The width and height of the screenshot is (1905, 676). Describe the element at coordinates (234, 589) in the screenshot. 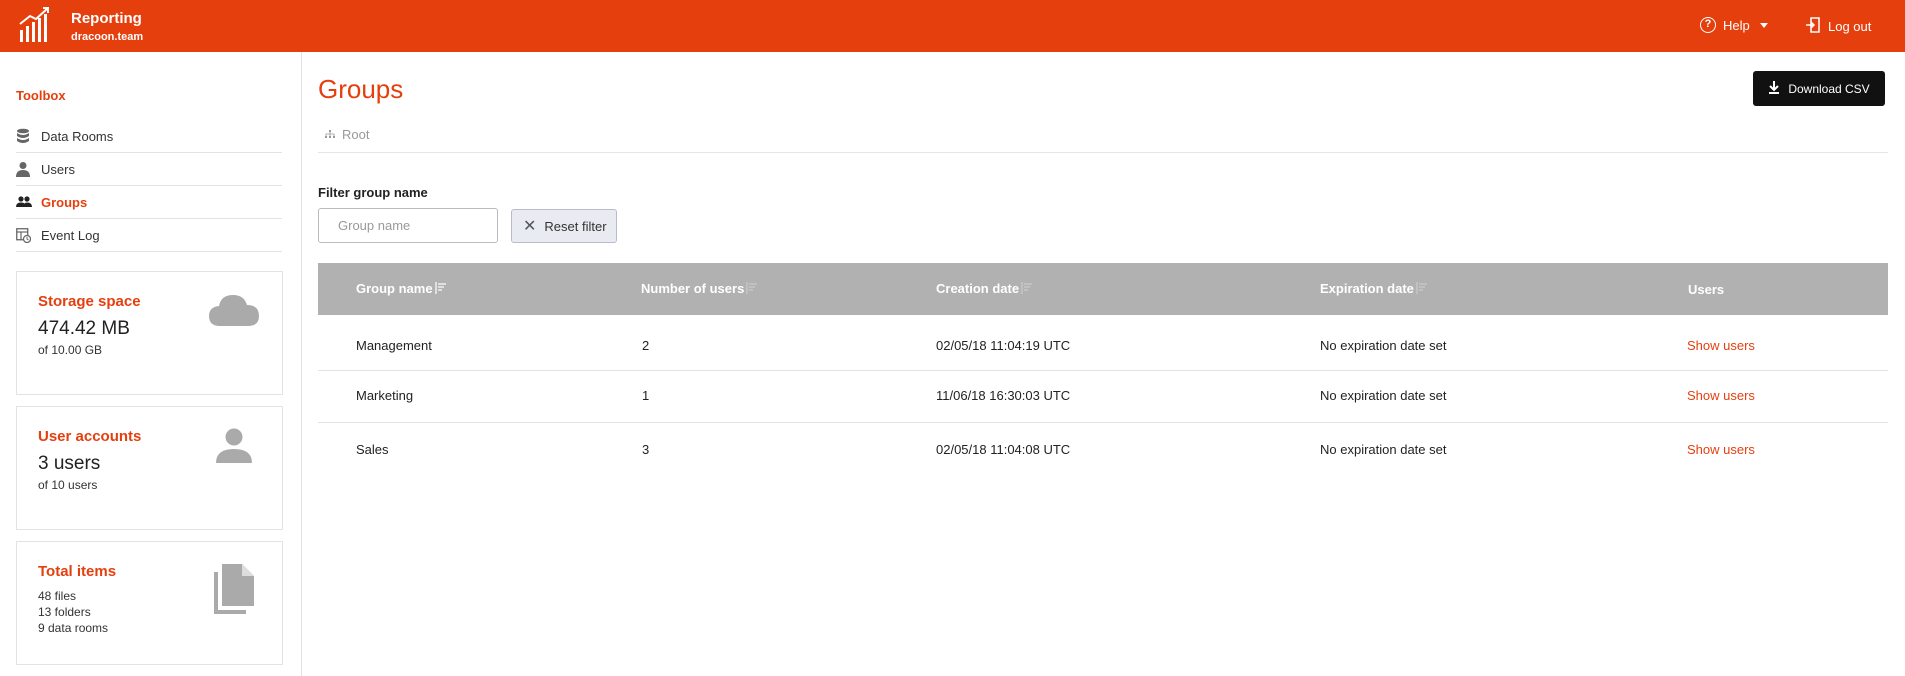

I see `file-copy-icon` at that location.